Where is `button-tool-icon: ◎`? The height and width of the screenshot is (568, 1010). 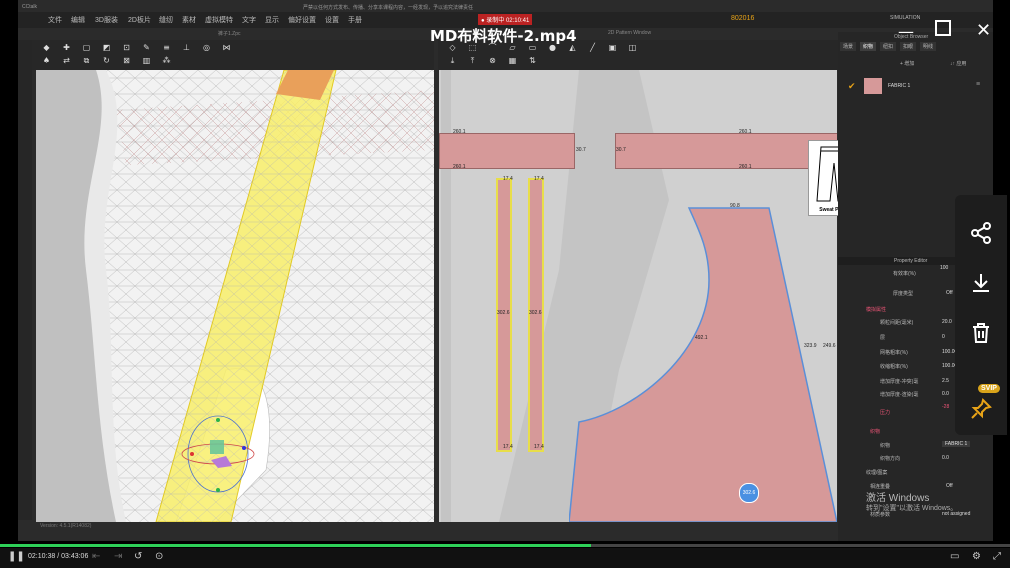 button-tool-icon: ◎ is located at coordinates (206, 47).